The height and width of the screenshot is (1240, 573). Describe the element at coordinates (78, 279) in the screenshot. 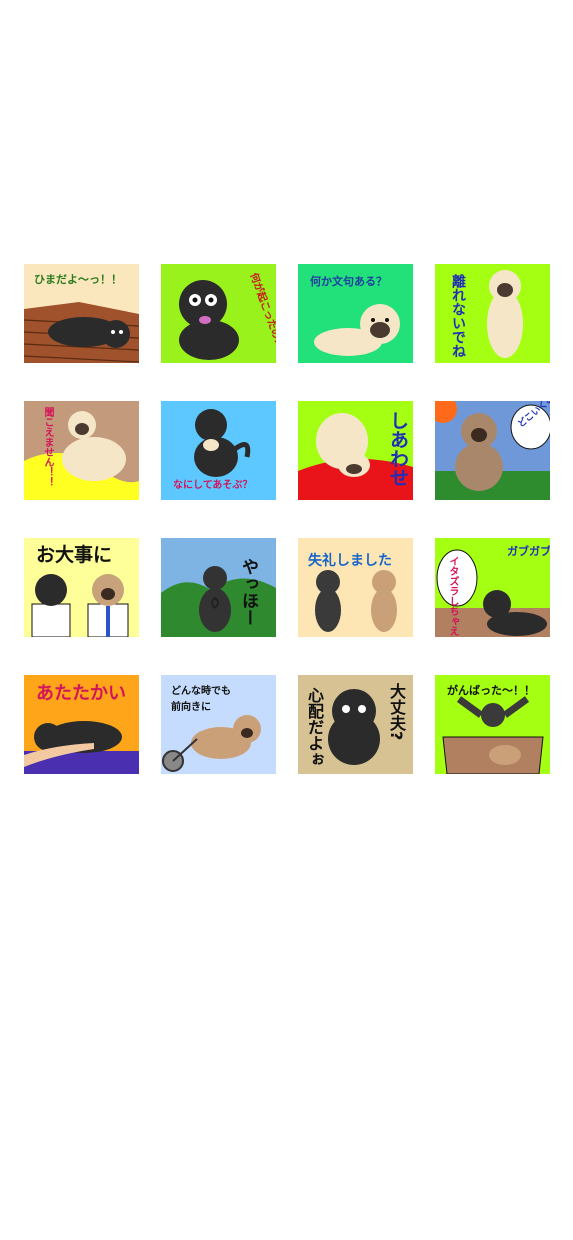

I see `sticker-caption: ひまだよ～っ！！` at that location.